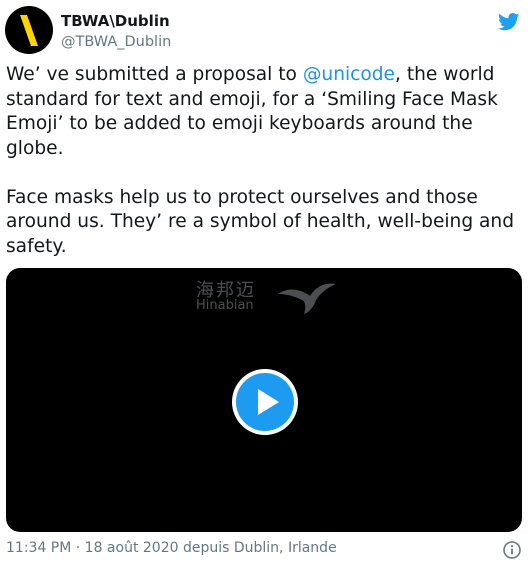 The width and height of the screenshot is (529, 566). What do you see at coordinates (268, 402) in the screenshot?
I see `play-icon` at bounding box center [268, 402].